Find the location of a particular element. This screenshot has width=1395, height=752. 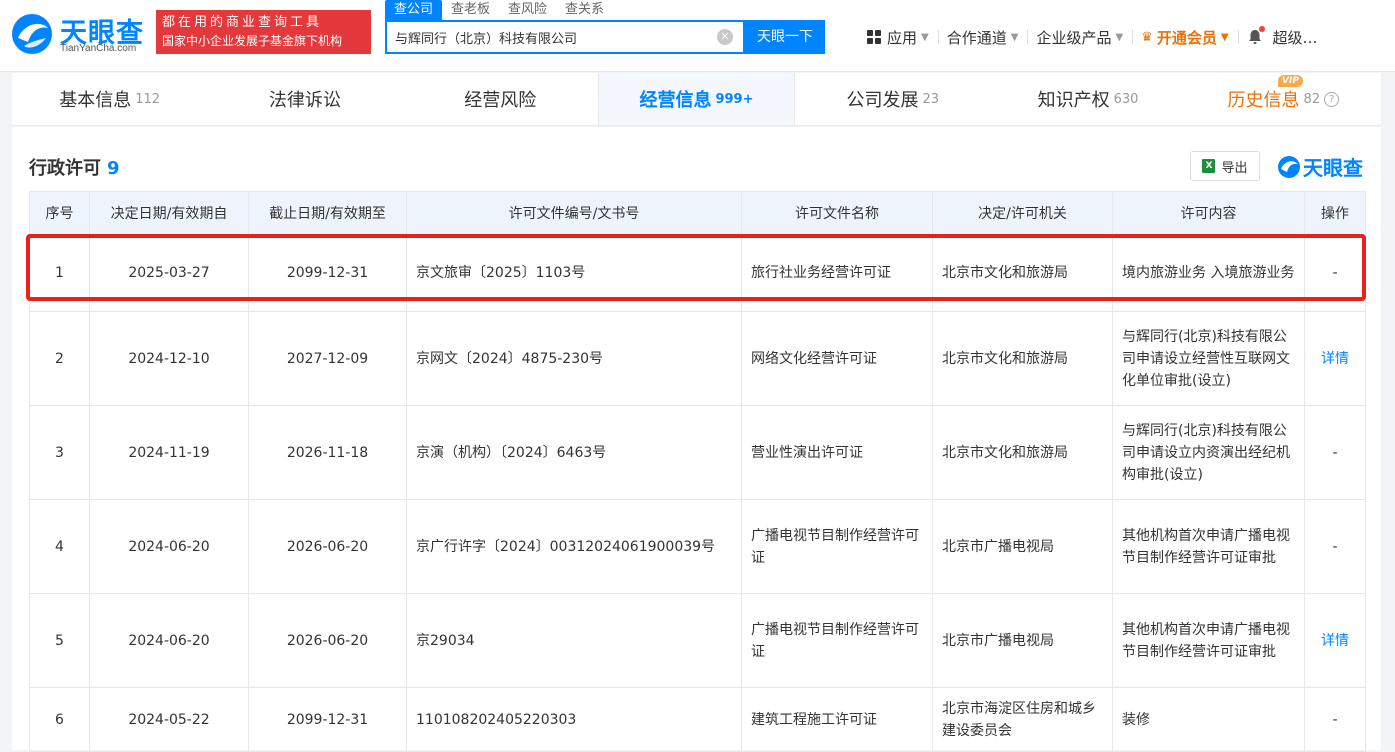

nav-vip: ♛ 开通会员 ▼ is located at coordinates (1184, 37).